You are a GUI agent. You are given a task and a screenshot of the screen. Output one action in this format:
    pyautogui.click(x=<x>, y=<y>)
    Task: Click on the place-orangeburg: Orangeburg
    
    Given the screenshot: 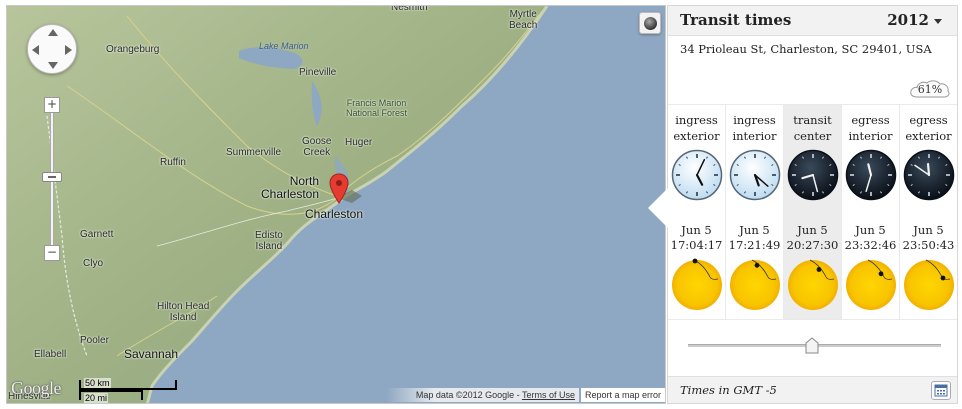 What is the action you would take?
    pyautogui.click(x=133, y=49)
    